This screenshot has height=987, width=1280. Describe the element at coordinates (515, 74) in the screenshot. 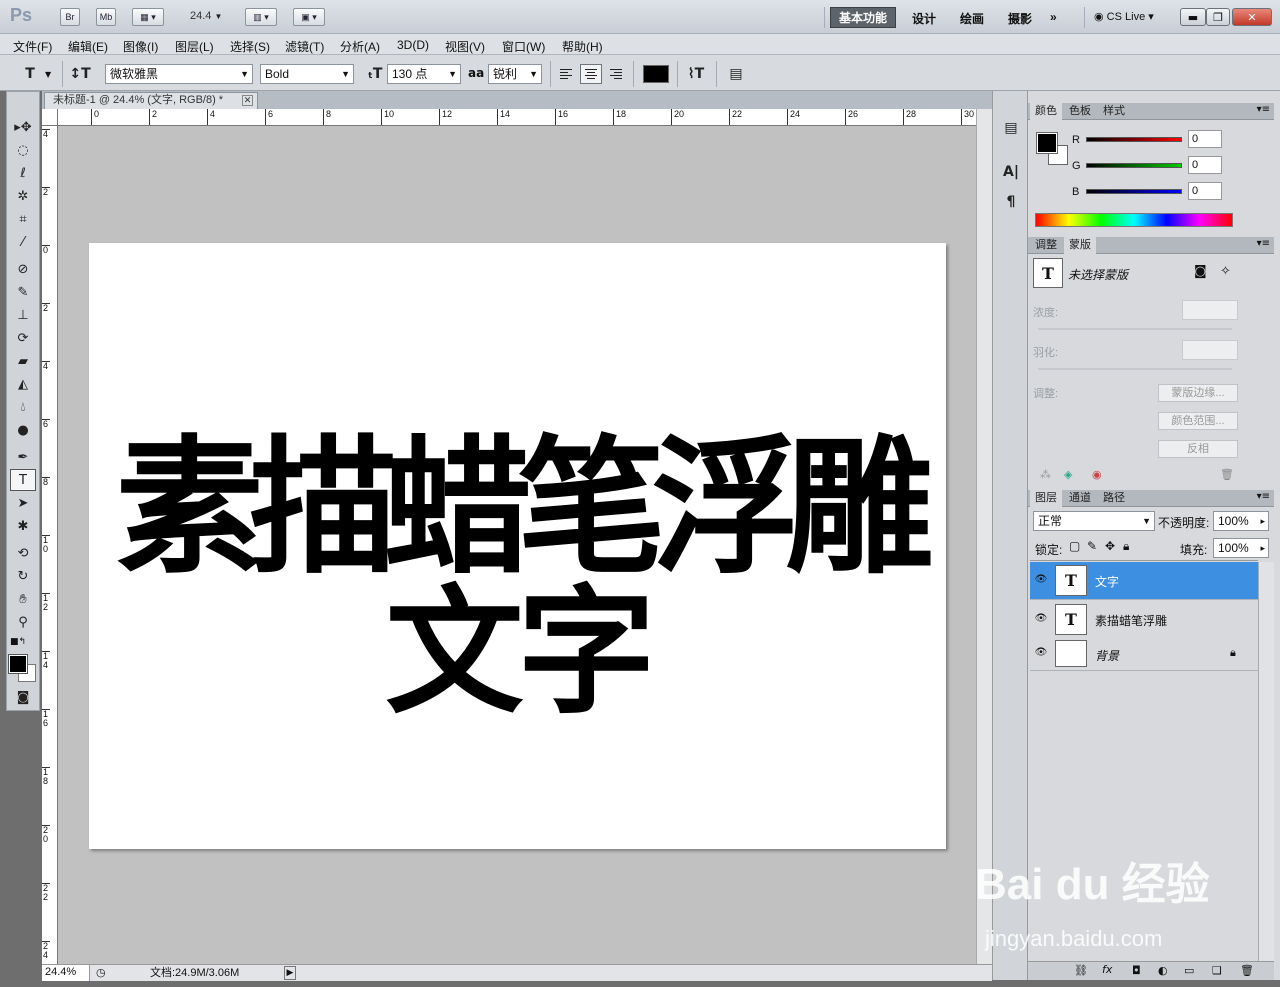

I see `anti-alias-select: 锐利 ▼` at that location.